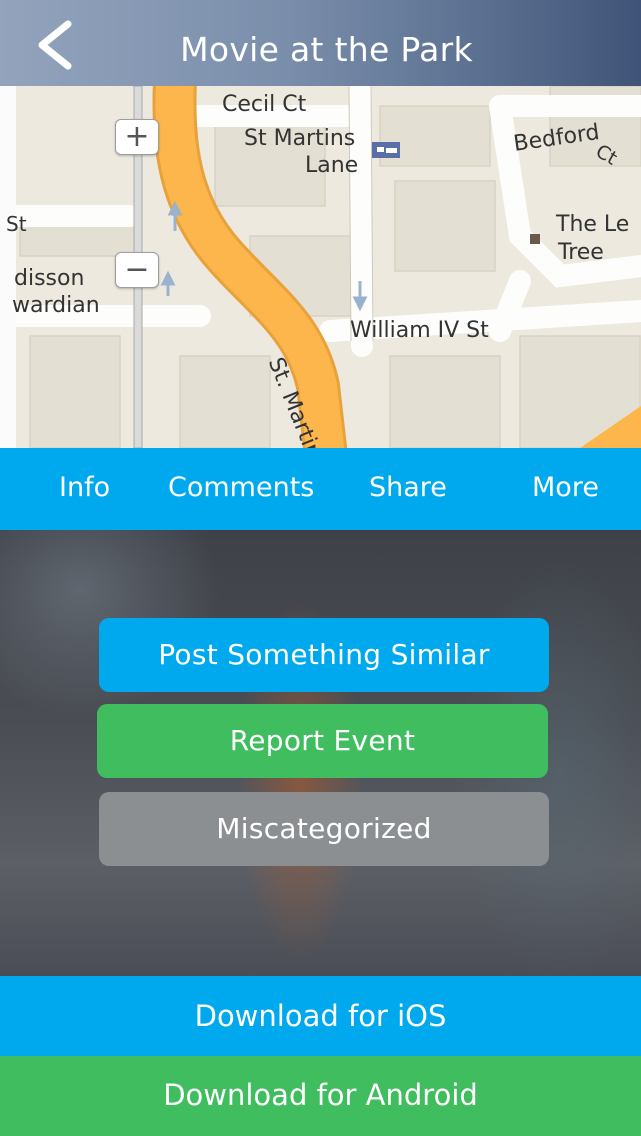  Describe the element at coordinates (324, 655) in the screenshot. I see `post-similar-button: Post Something Similar` at that location.